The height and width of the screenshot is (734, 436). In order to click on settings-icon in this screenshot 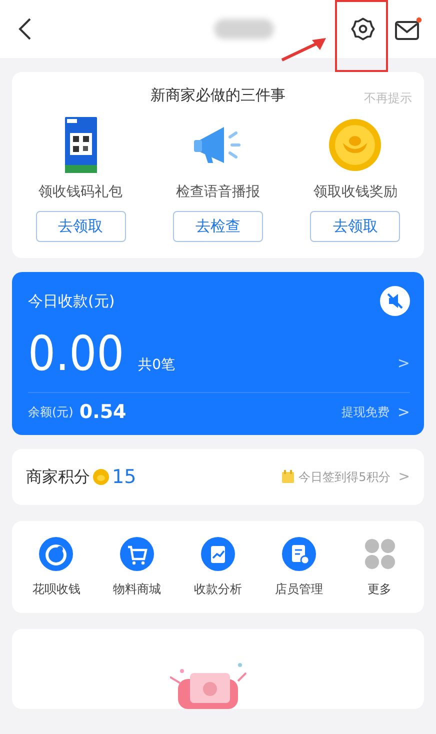, I will do `click(363, 29)`.